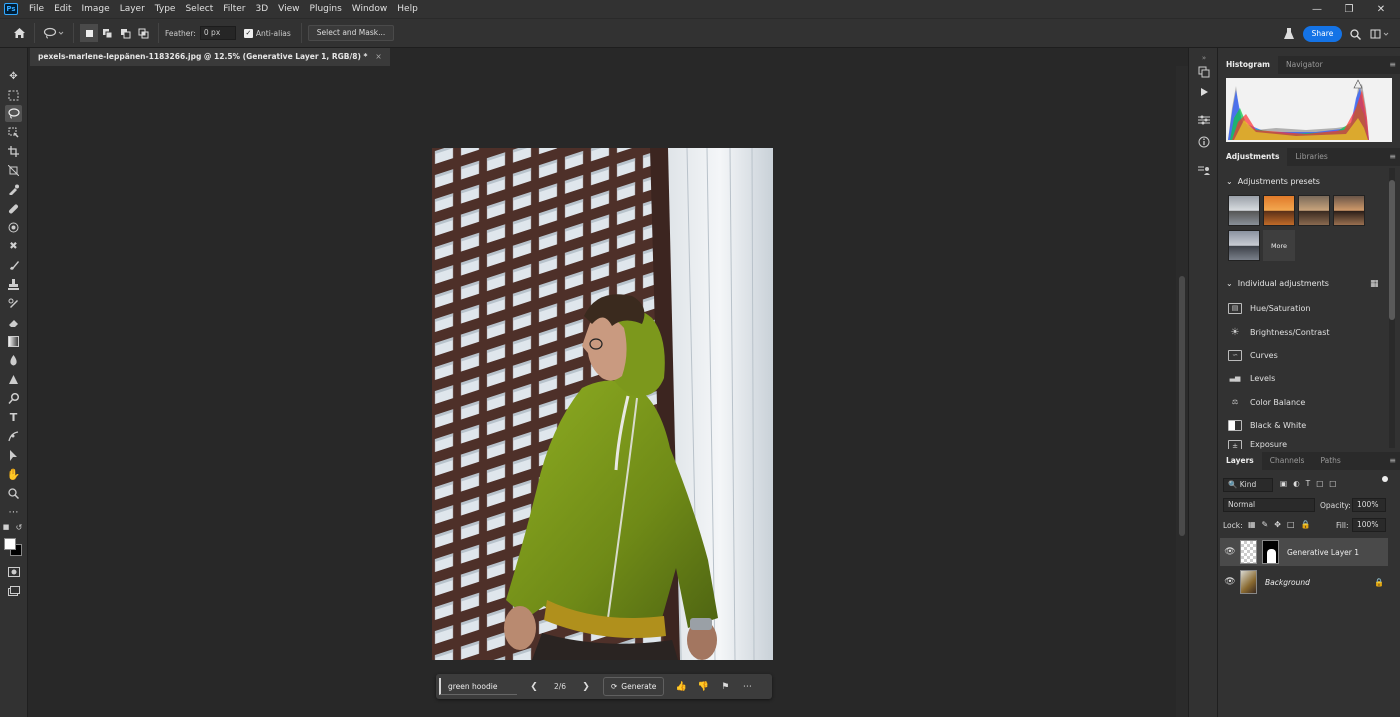 Image resolution: width=1400 pixels, height=717 pixels. What do you see at coordinates (1252, 378) in the screenshot?
I see `adj-levels: ▃▅ Levels` at bounding box center [1252, 378].